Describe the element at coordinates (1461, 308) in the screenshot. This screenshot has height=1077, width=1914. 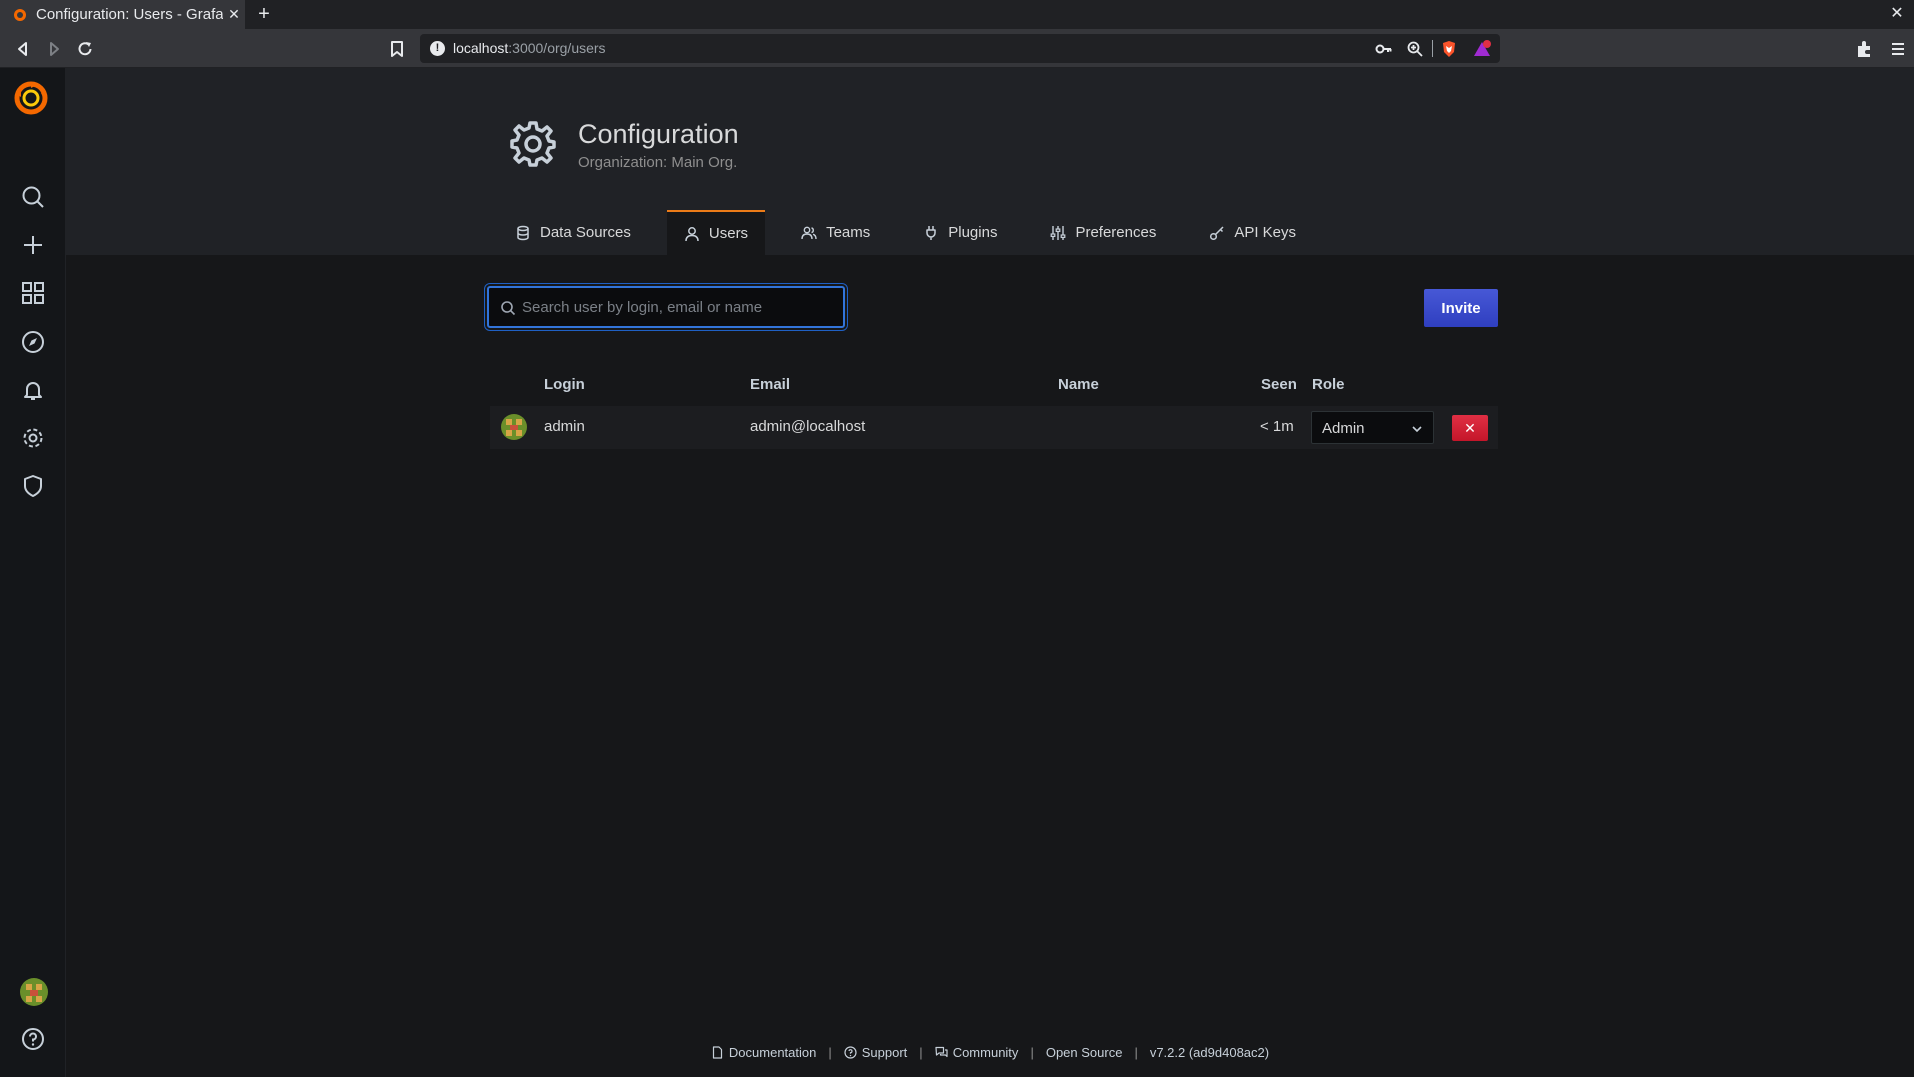
I see `invite-button: Invite` at that location.